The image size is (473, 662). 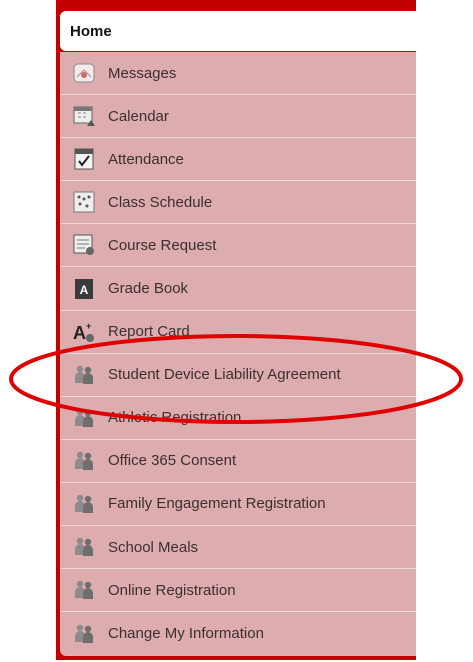 I want to click on menu-item-change-my-information: Change My Information, so click(x=238, y=633).